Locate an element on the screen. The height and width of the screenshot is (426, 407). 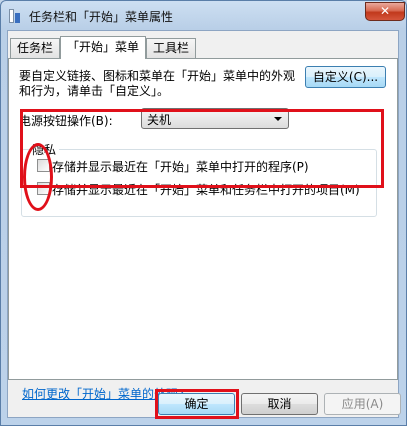
tab-taskbar: 任务栏 is located at coordinates (35, 48).